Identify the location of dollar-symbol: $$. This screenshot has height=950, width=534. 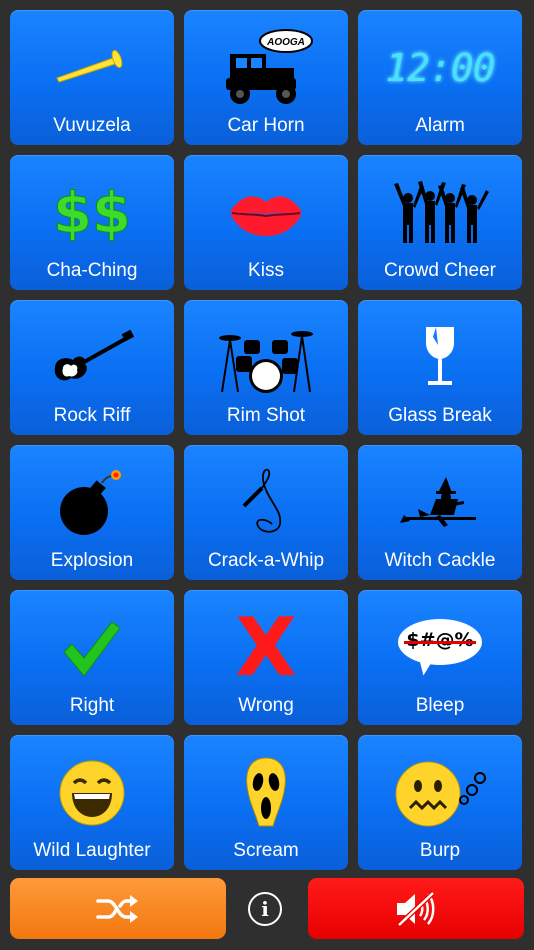
(92, 213).